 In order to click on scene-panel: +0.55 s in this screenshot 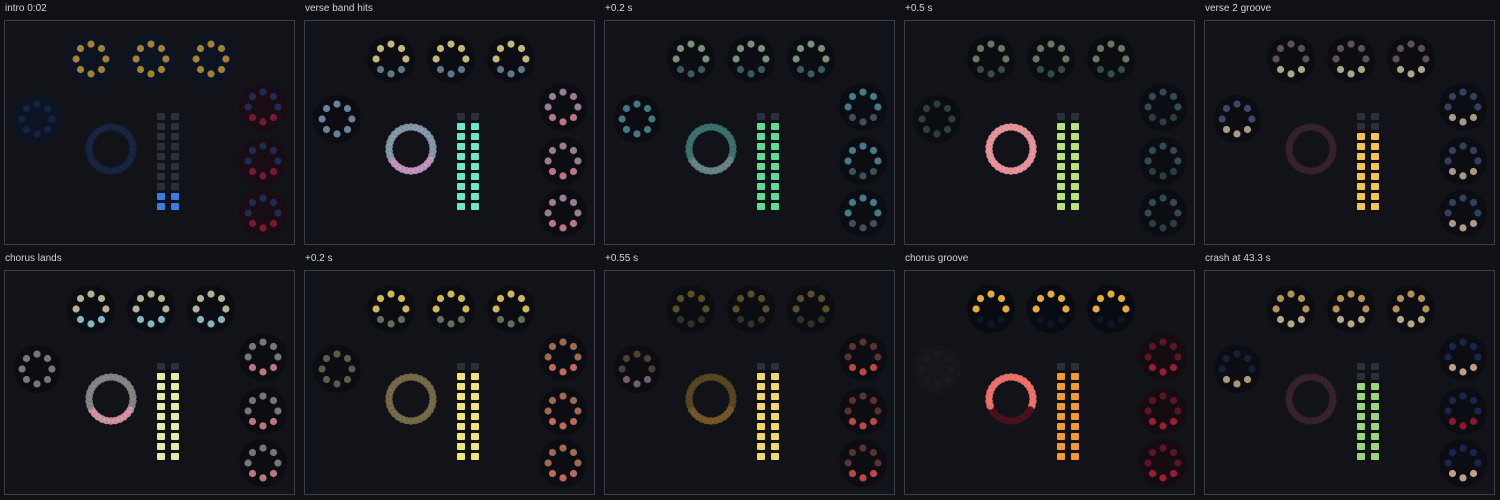, I will do `click(750, 375)`.